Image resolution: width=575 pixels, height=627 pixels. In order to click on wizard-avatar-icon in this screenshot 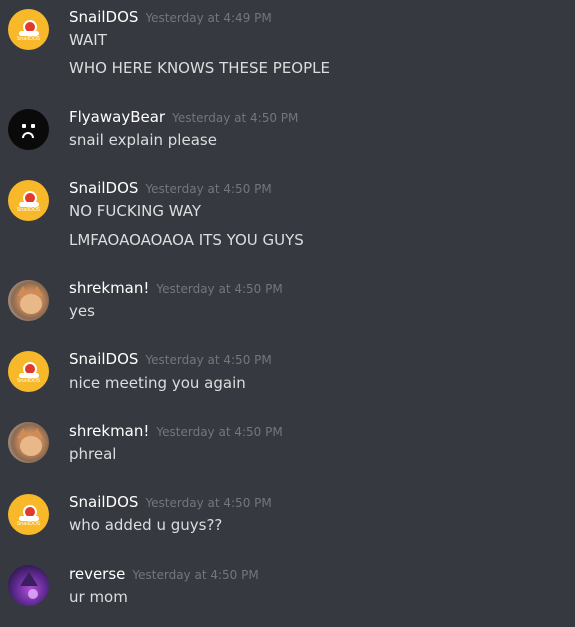, I will do `click(28, 585)`.